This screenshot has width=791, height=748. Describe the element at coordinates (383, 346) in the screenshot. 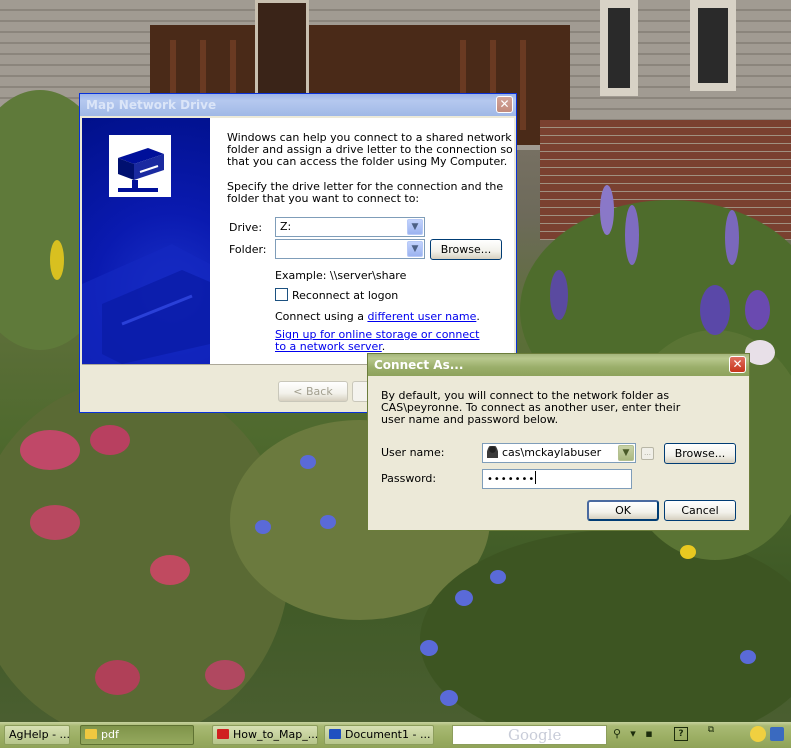

I see `signup-suffix: .` at that location.